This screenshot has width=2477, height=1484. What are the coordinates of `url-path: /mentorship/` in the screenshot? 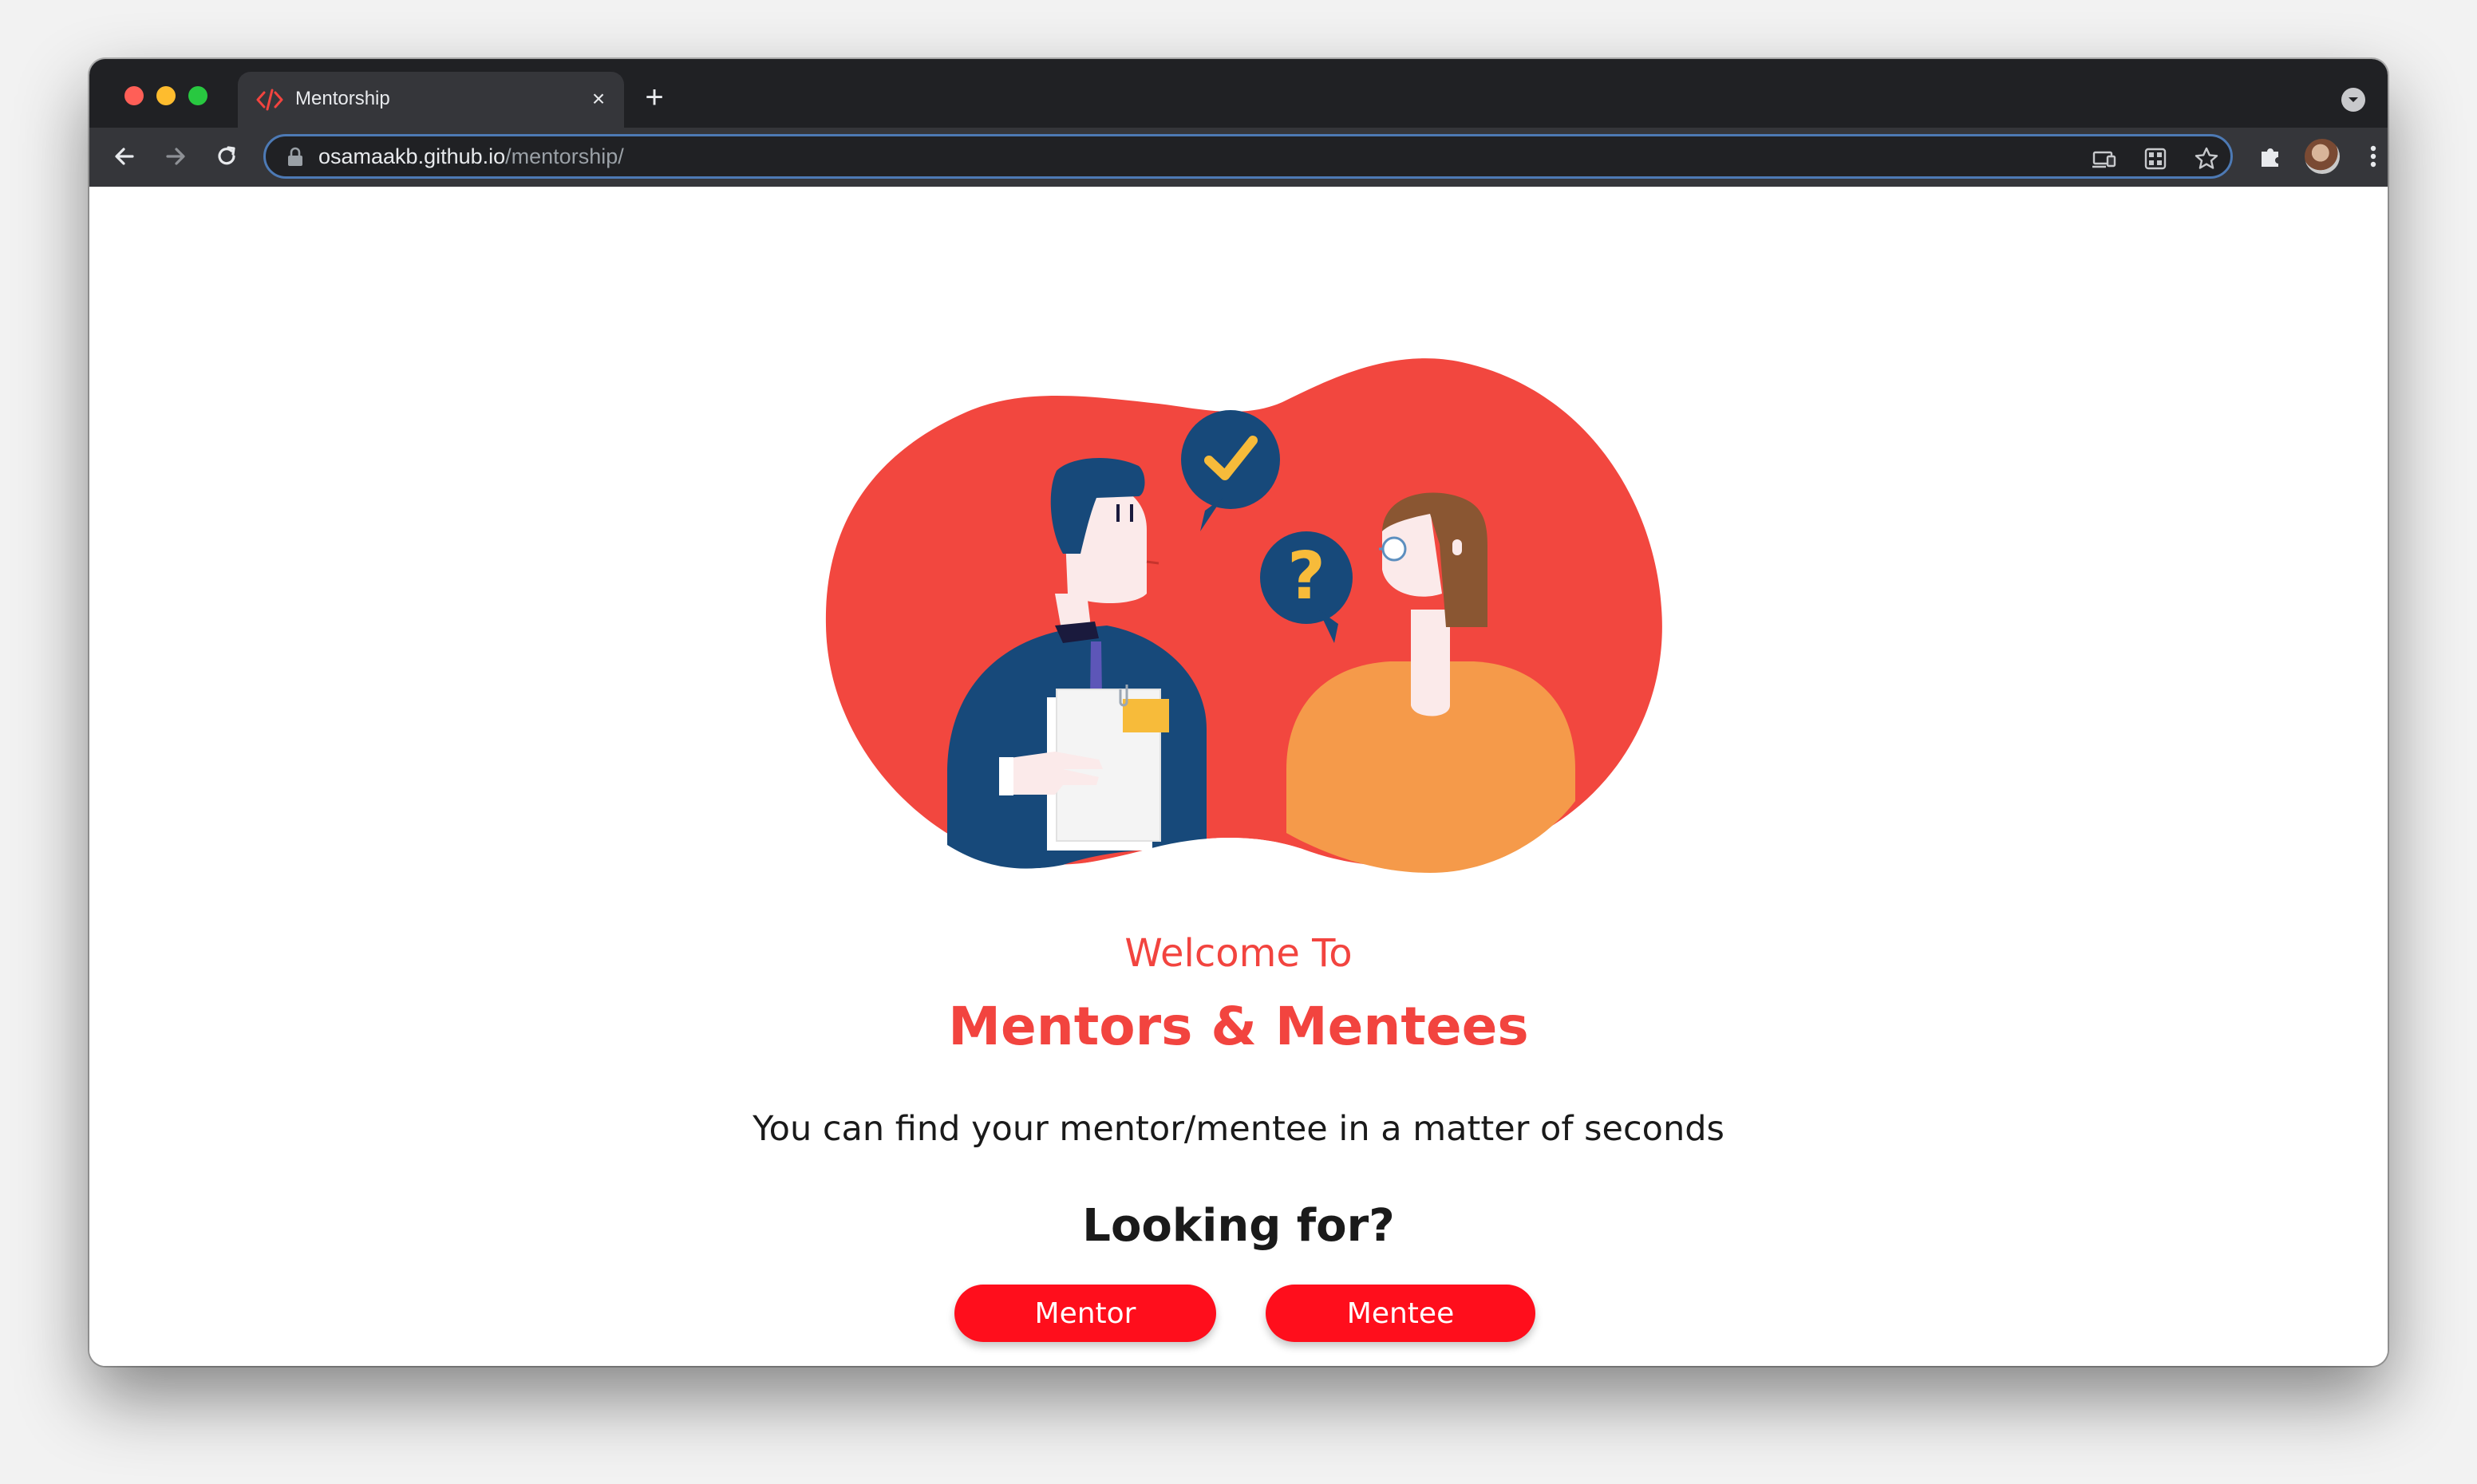 It's located at (564, 156).